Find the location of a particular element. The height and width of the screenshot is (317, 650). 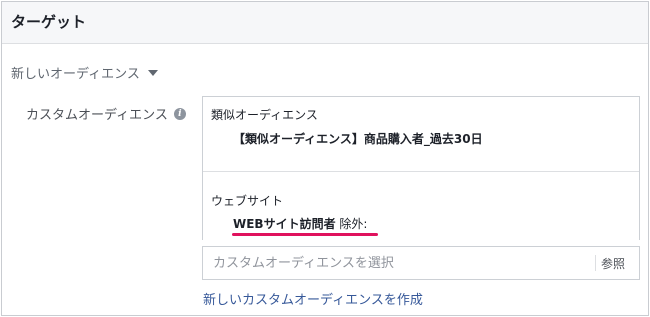

search-separator is located at coordinates (595, 263).